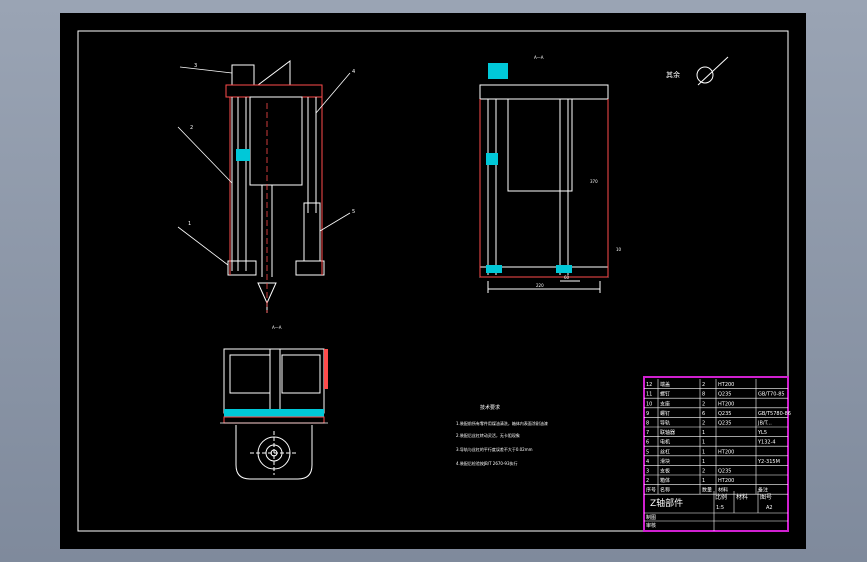 This screenshot has height=562, width=867. Describe the element at coordinates (649, 385) in the screenshot. I see `title-block-cell: 12` at that location.